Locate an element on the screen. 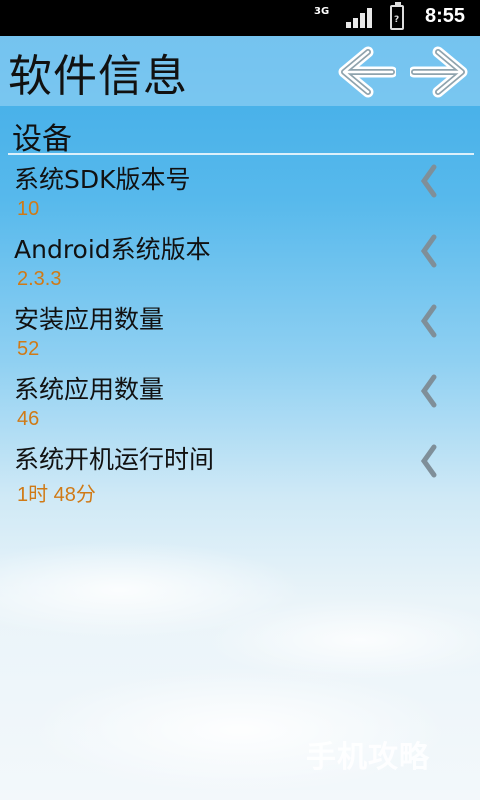  info-row-system-apps: 系统应用数量 46 is located at coordinates (240, 405).